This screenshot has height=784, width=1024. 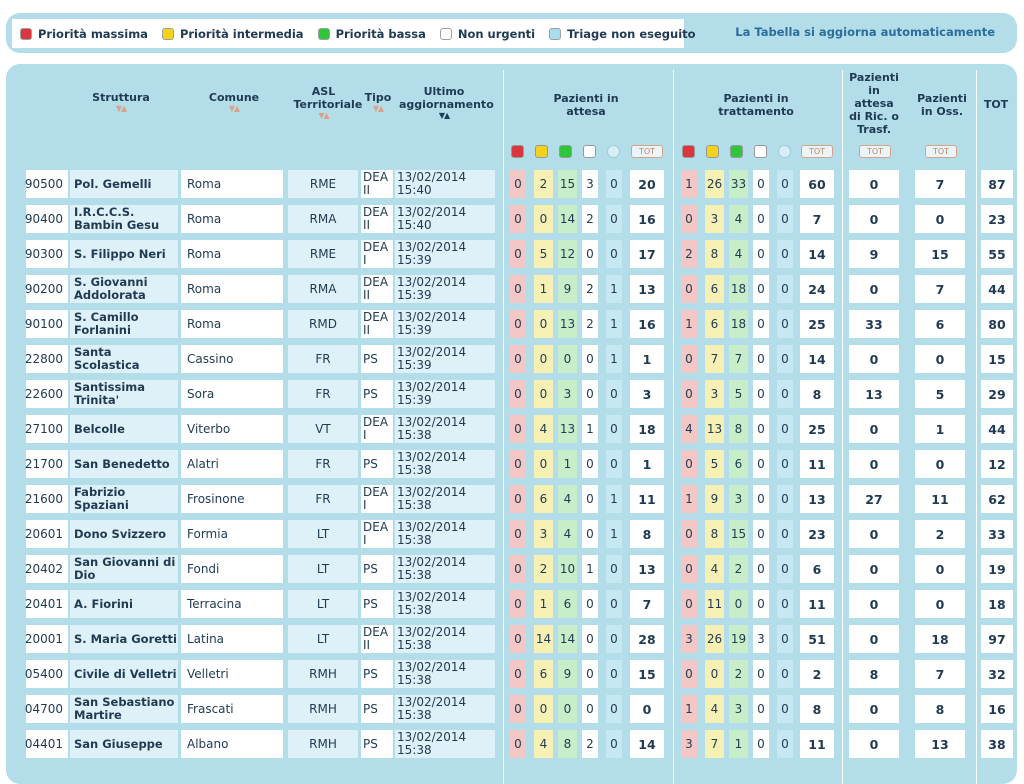 I want to click on struttura-name: S. Camillo Forlanini, so click(x=124, y=324).